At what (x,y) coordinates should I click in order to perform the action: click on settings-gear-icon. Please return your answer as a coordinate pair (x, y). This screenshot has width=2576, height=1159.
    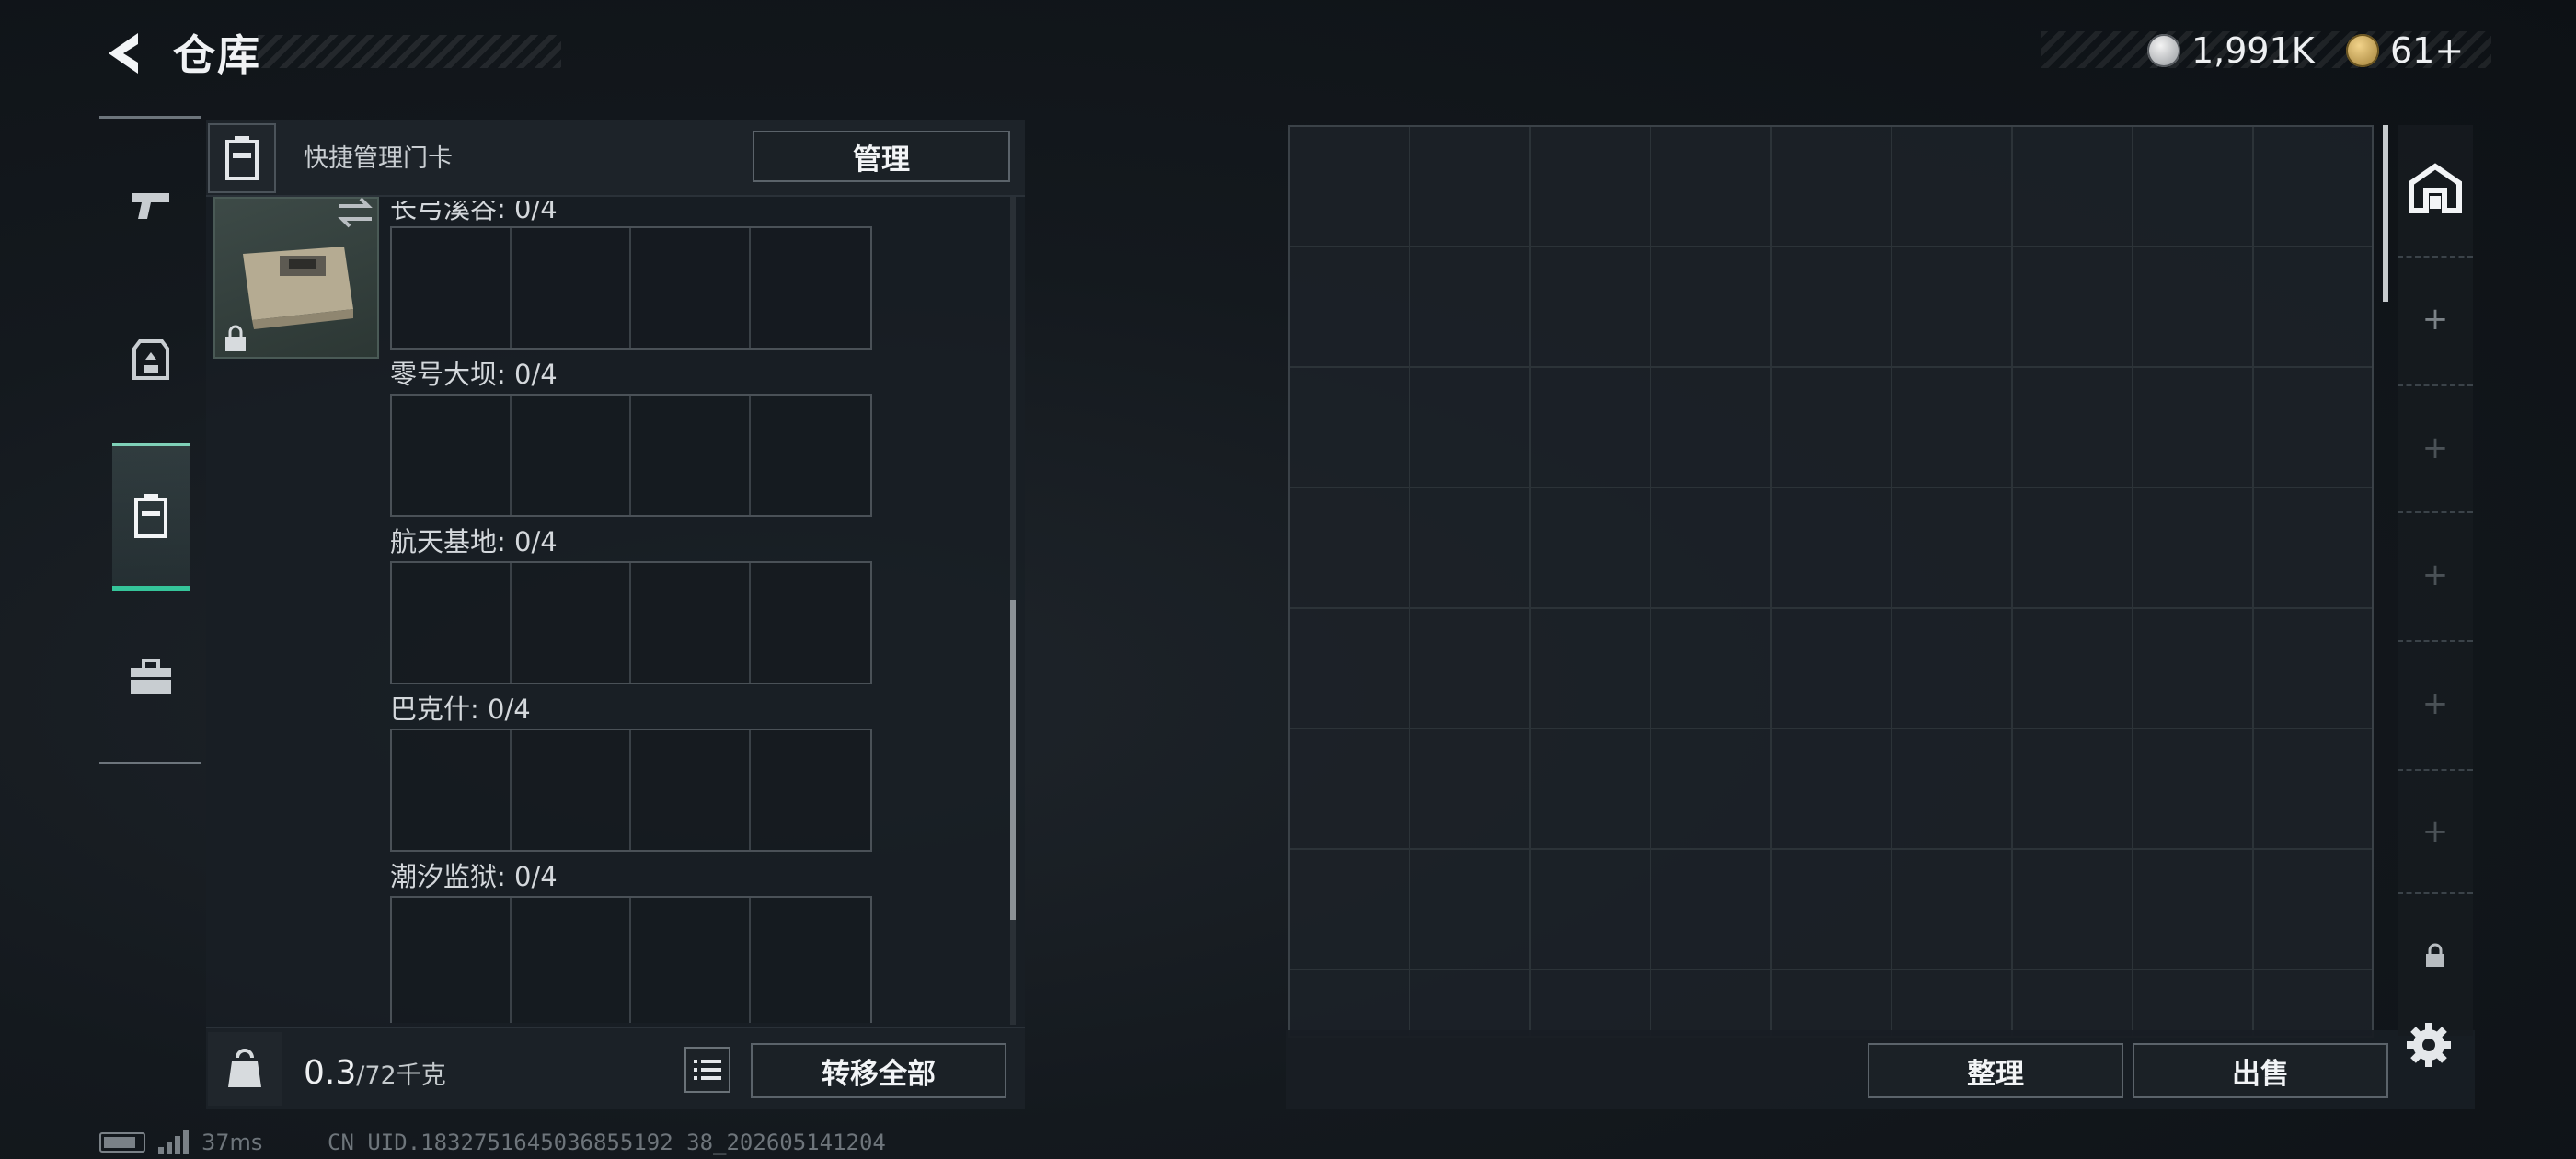
    Looking at the image, I should click on (2432, 1048).